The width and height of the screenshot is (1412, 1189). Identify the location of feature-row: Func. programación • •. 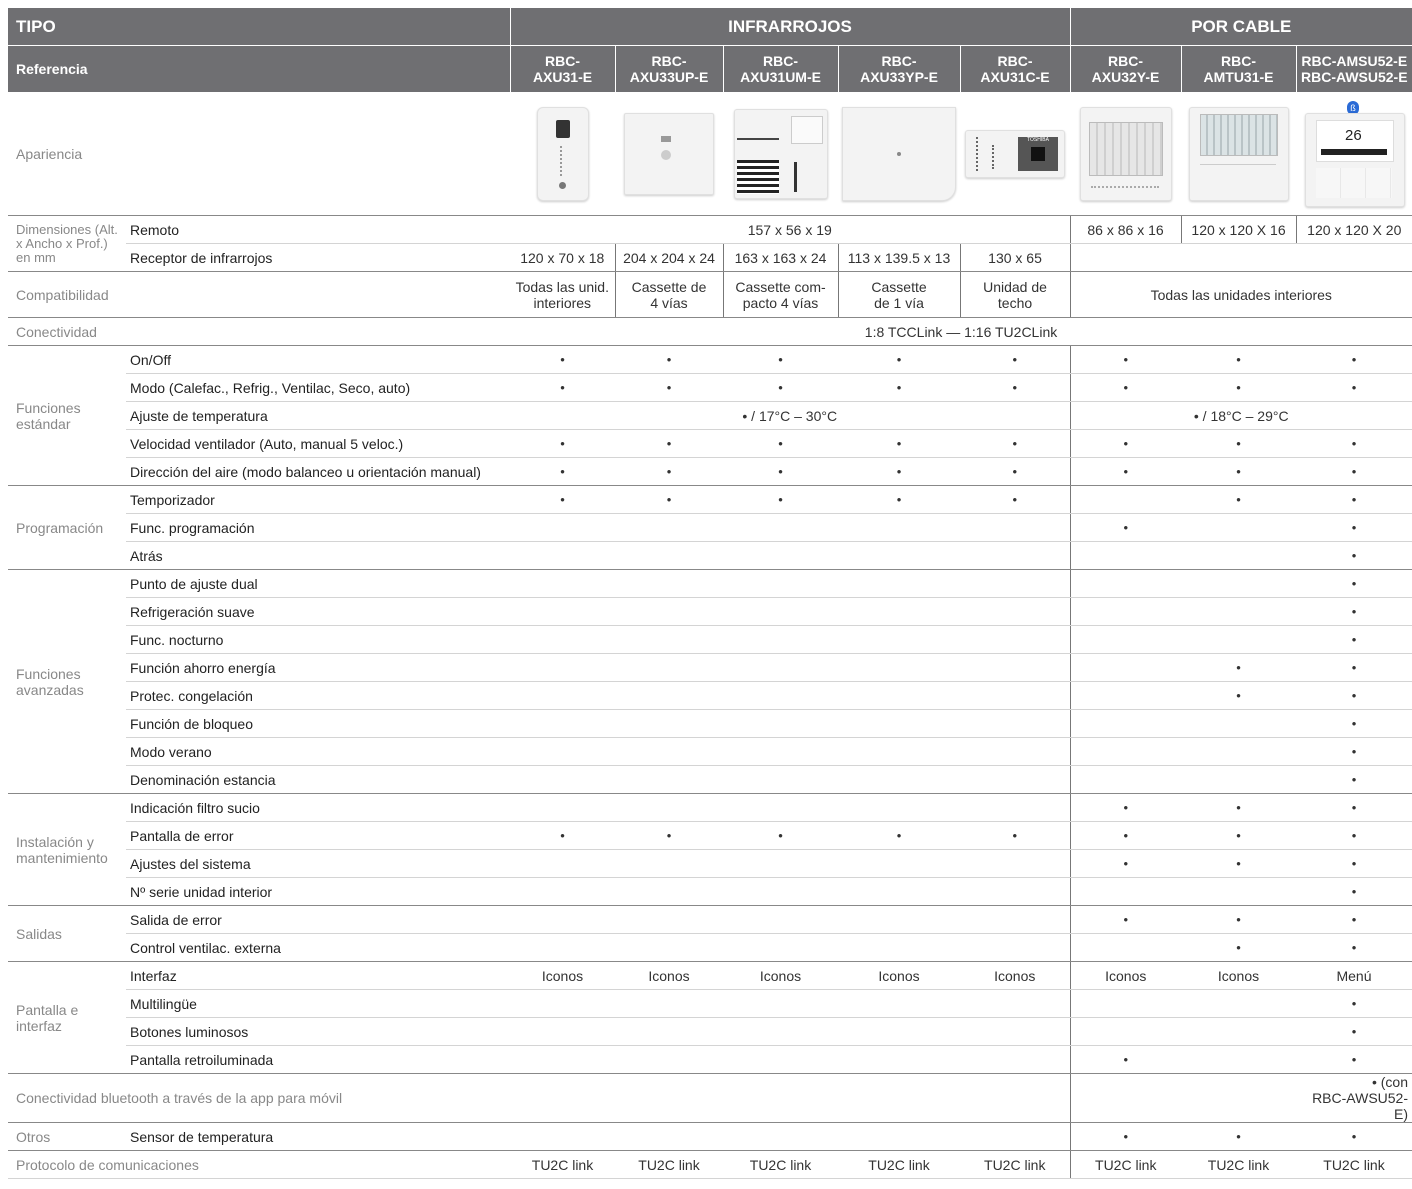
(710, 527).